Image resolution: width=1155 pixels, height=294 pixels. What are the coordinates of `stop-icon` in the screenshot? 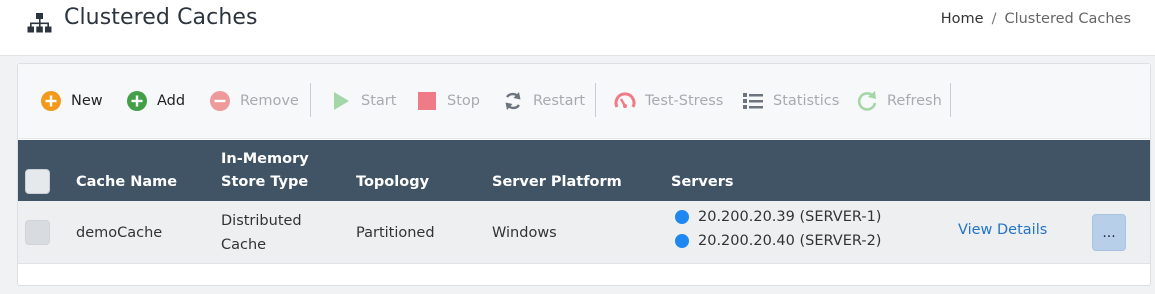 It's located at (427, 101).